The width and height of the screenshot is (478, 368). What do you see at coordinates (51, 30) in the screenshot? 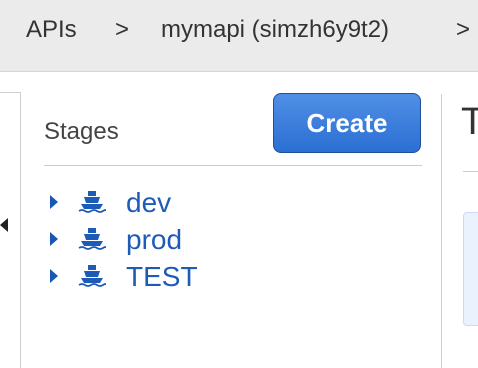
I see `breadcrumb-apis-link: APIs` at bounding box center [51, 30].